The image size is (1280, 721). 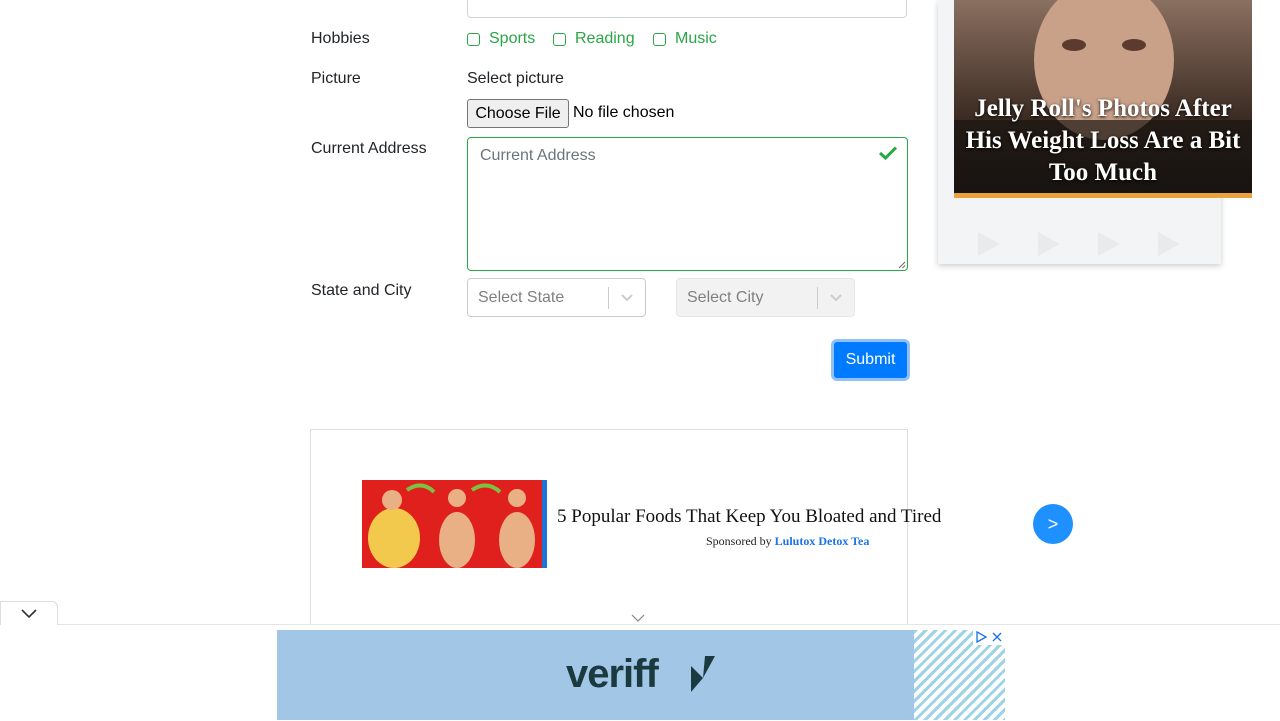 What do you see at coordinates (888, 153) in the screenshot?
I see `valid-check-icon` at bounding box center [888, 153].